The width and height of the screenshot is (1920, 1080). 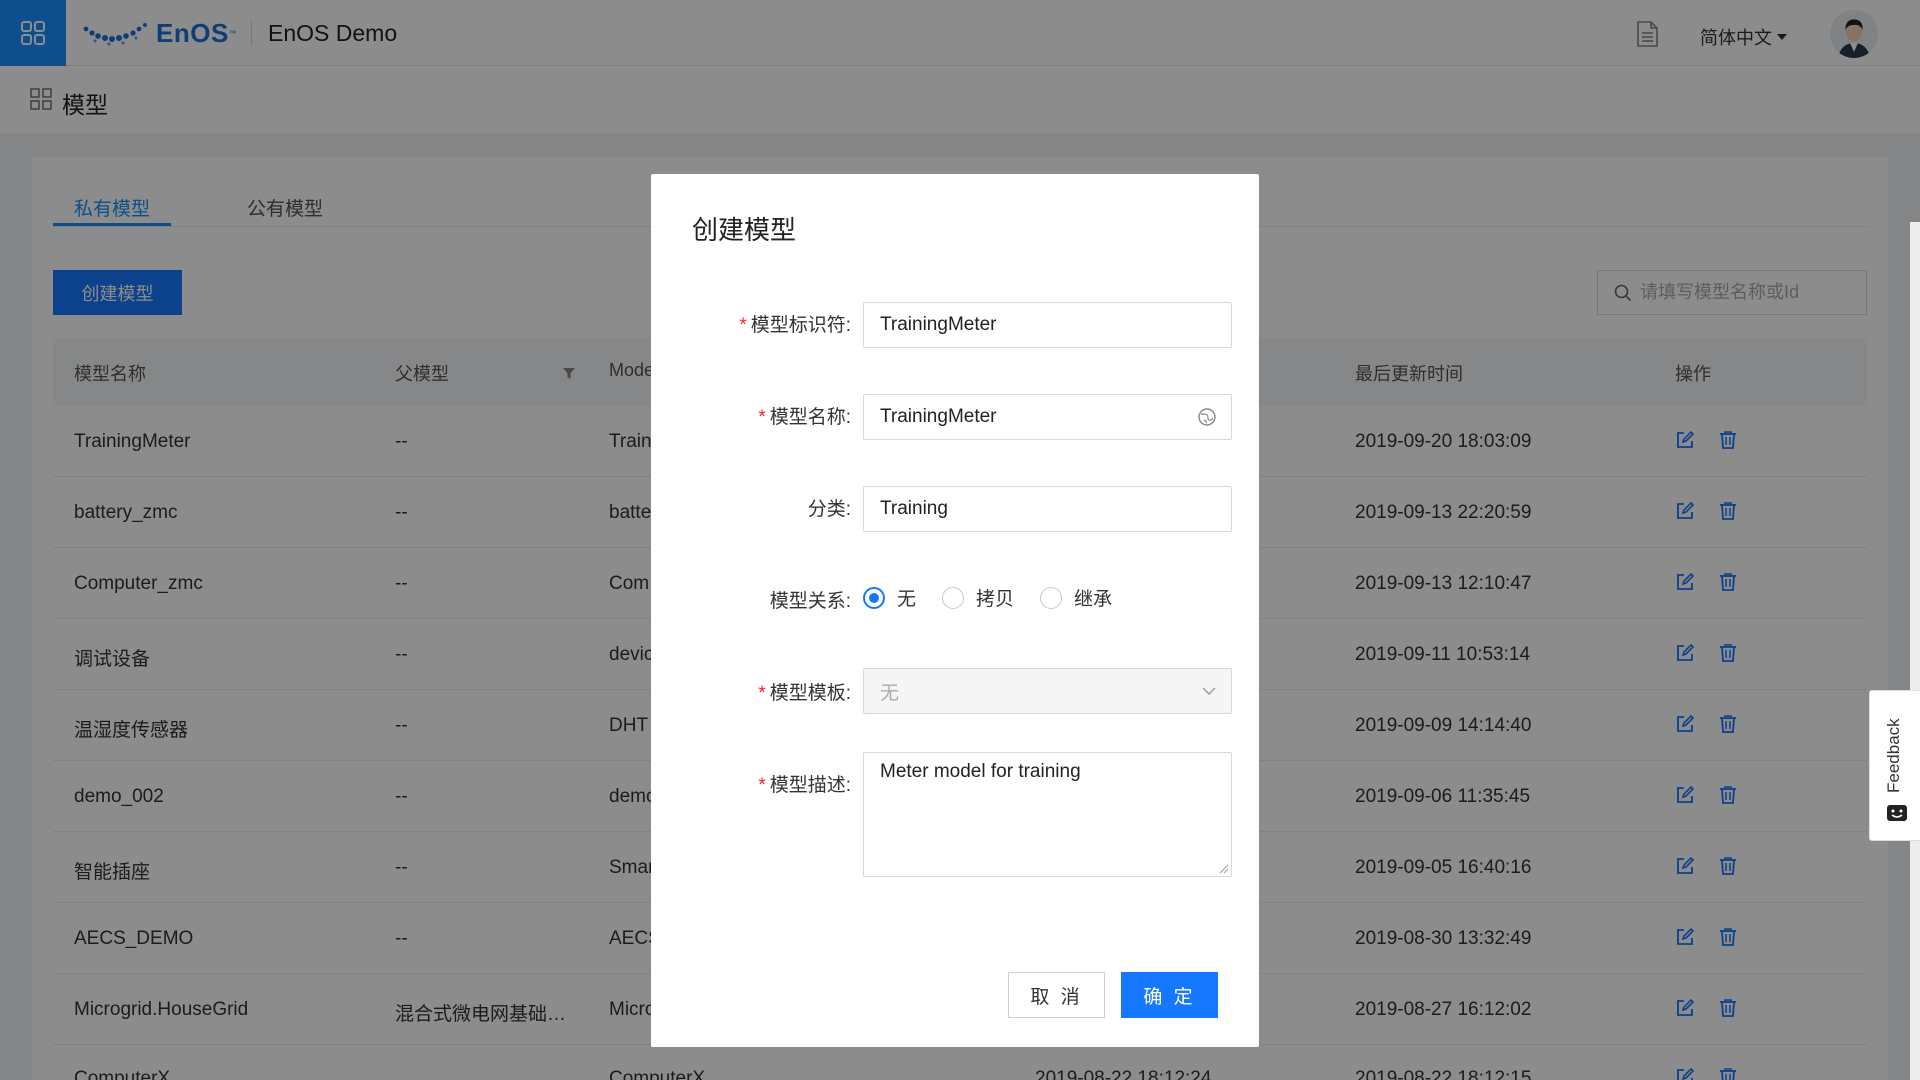 I want to click on radio-checked-icon, so click(x=874, y=597).